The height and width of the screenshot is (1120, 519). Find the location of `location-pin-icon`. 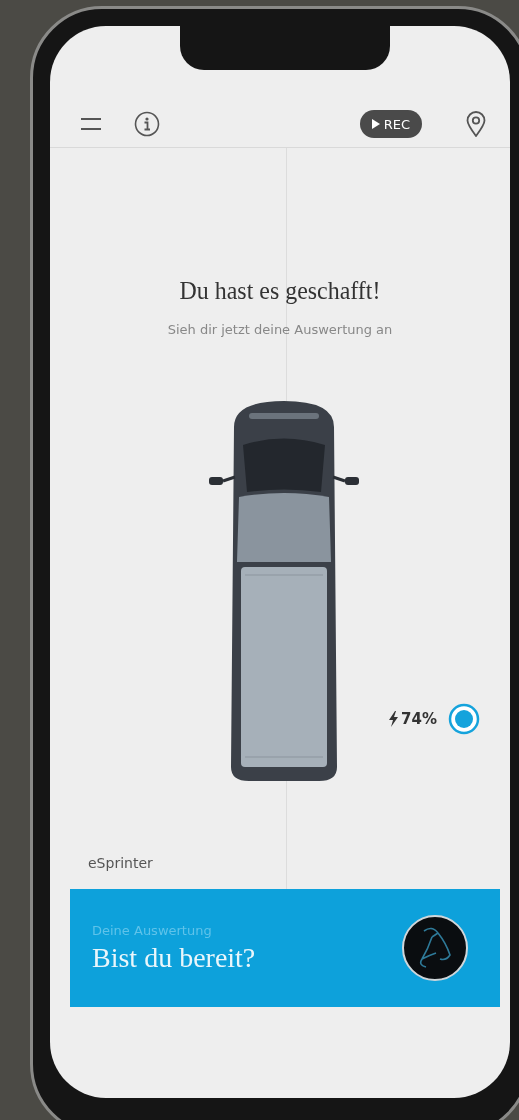

location-pin-icon is located at coordinates (476, 124).